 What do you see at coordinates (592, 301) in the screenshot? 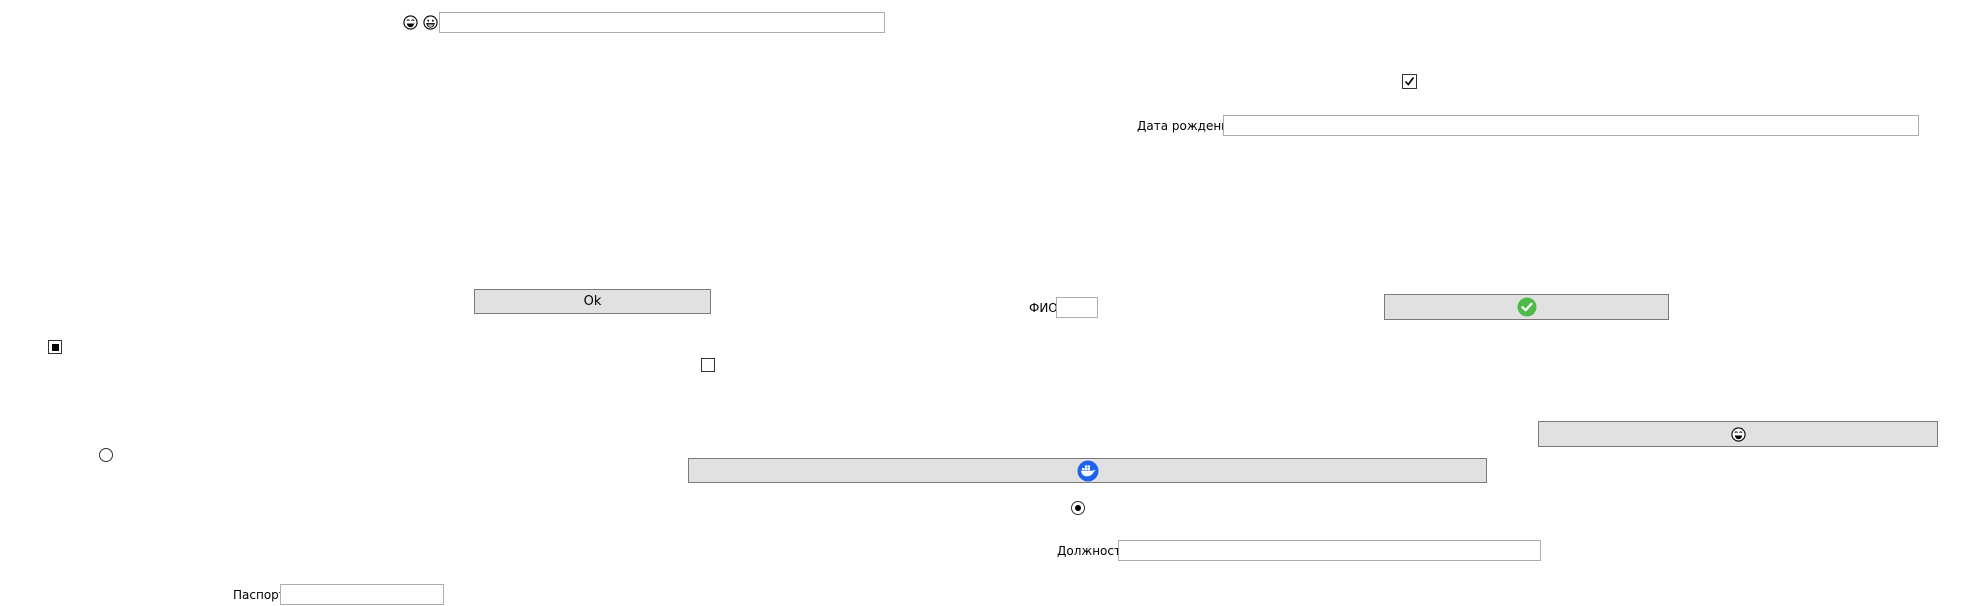
I see `ok-button: Ok` at bounding box center [592, 301].